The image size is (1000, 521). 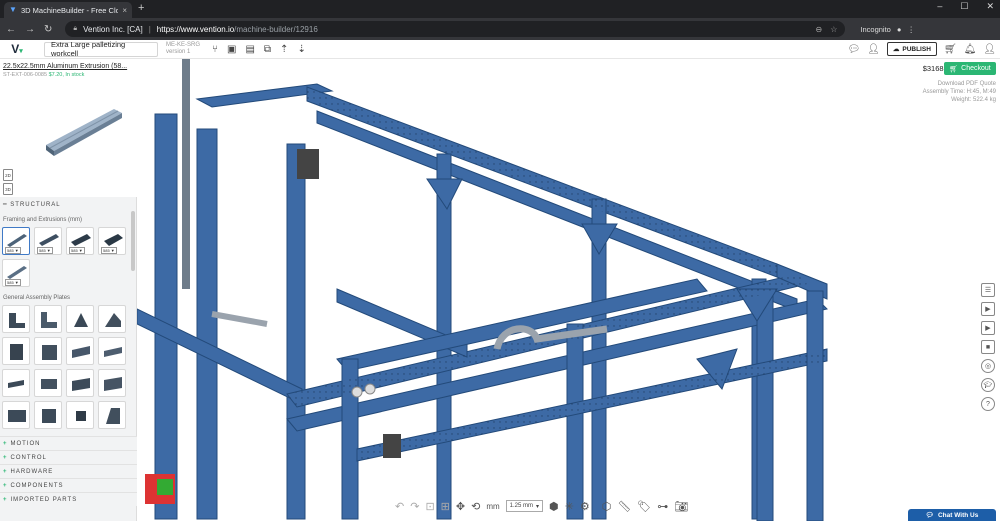 What do you see at coordinates (569, 506) in the screenshot?
I see `explode-icon: ✳` at bounding box center [569, 506].